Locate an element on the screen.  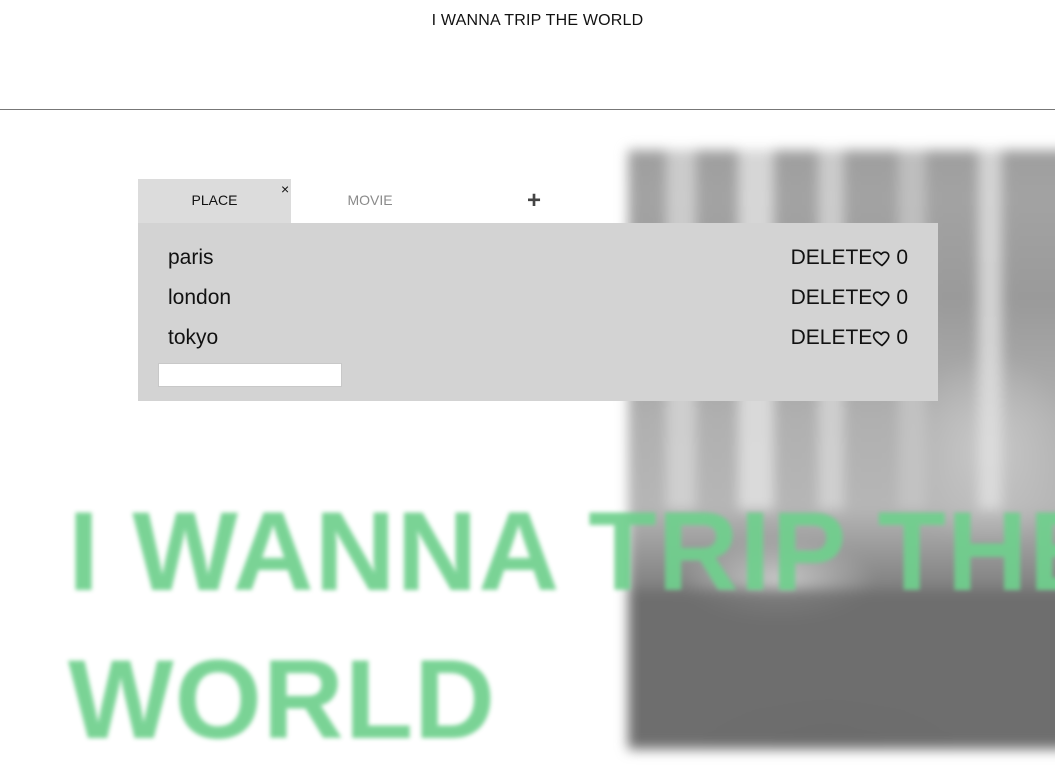
tab-place-label: PLACE is located at coordinates (214, 200).